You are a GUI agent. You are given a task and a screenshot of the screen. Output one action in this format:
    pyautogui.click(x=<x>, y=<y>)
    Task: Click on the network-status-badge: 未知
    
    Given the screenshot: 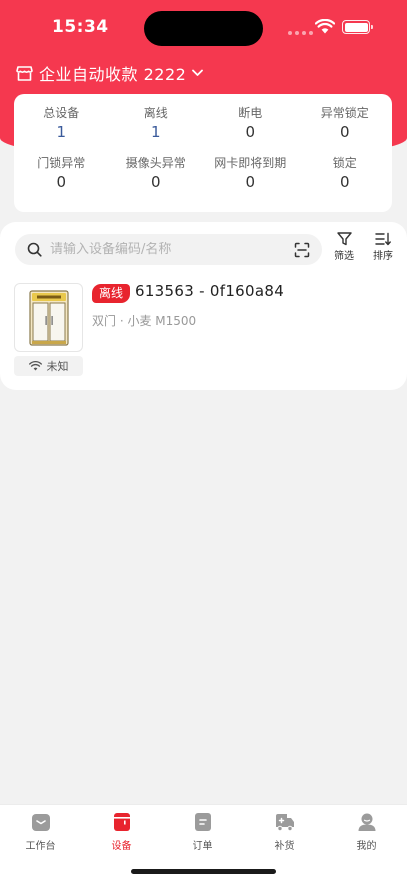 What is the action you would take?
    pyautogui.click(x=48, y=366)
    